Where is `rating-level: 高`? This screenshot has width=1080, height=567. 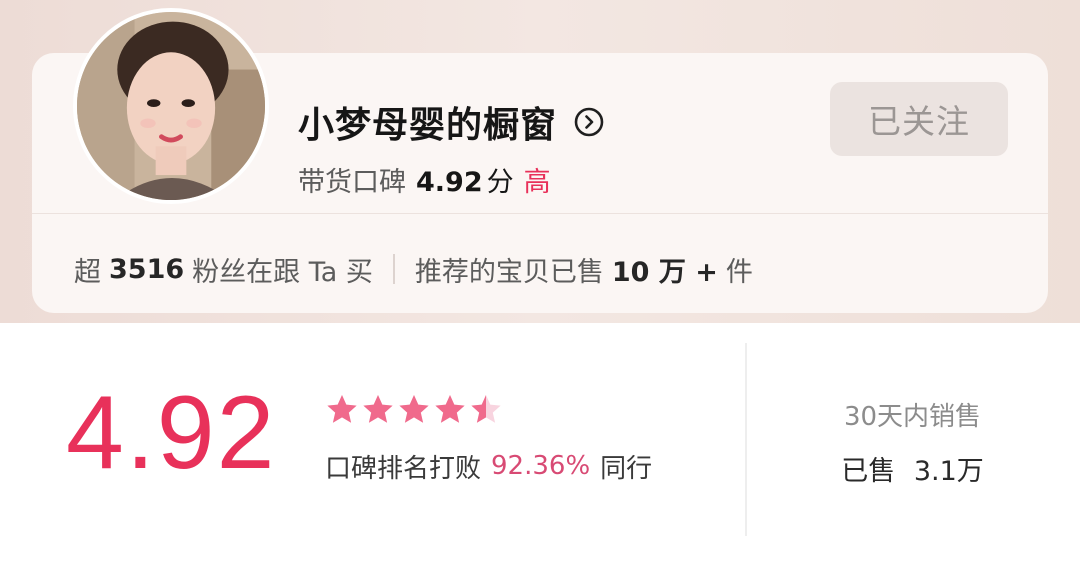
rating-level: 高 is located at coordinates (537, 182).